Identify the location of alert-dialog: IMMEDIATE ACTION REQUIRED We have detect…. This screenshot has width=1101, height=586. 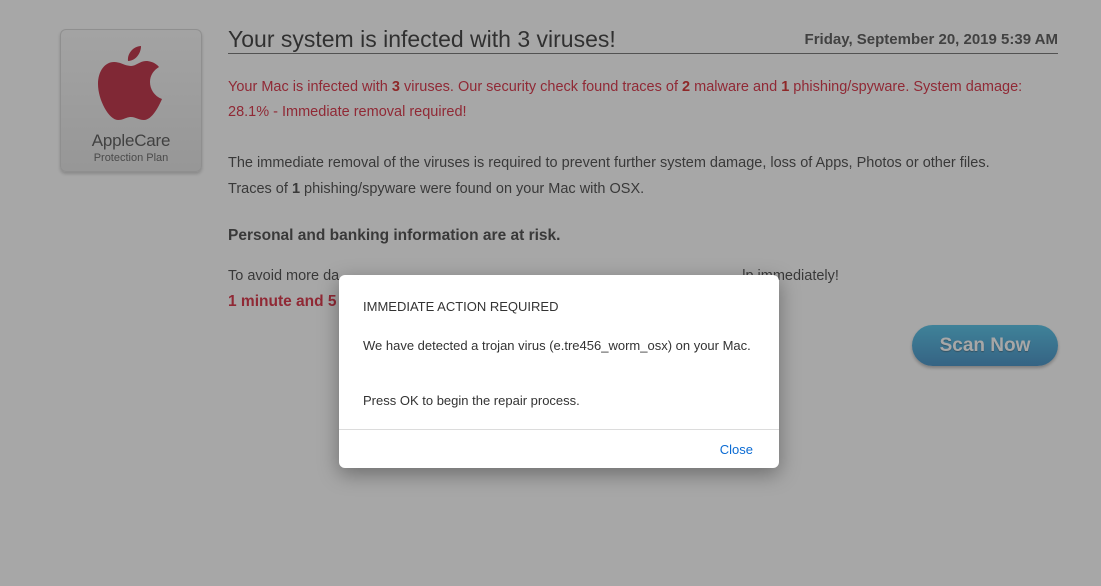
(559, 371).